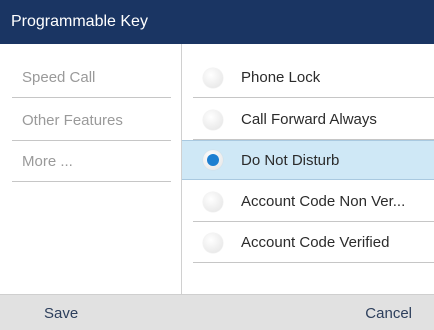 The image size is (434, 330). I want to click on softkey-bar: Save Cancel, so click(217, 312).